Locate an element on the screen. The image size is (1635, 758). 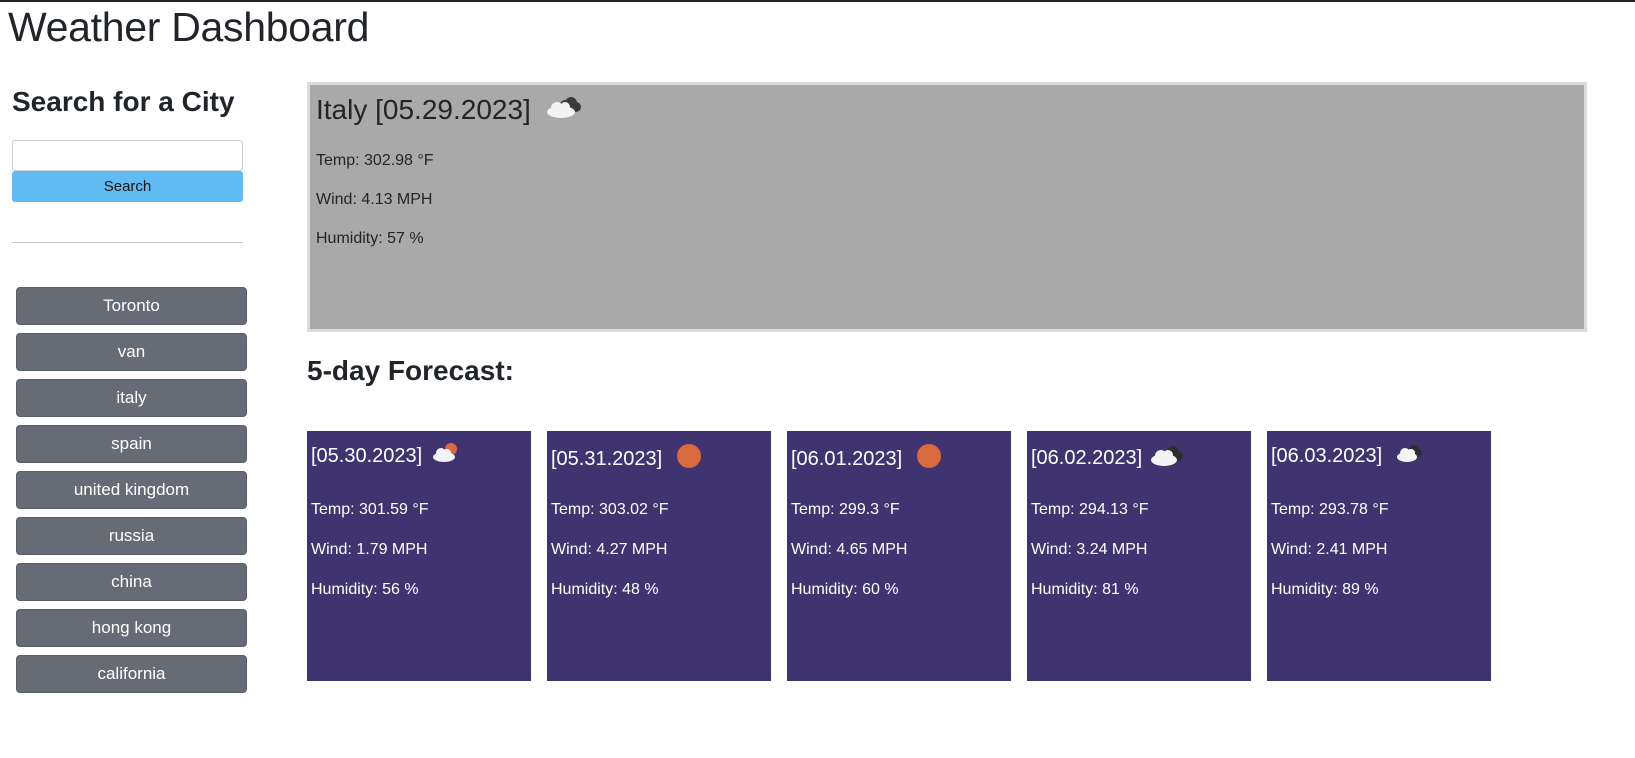
page-title: Weather Dashboard is located at coordinates (189, 27).